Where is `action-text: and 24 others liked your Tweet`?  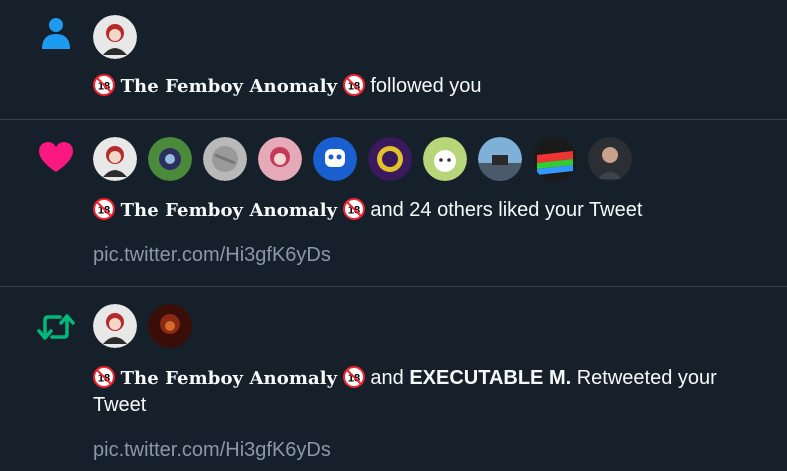
action-text: and 24 others liked your Tweet is located at coordinates (506, 210).